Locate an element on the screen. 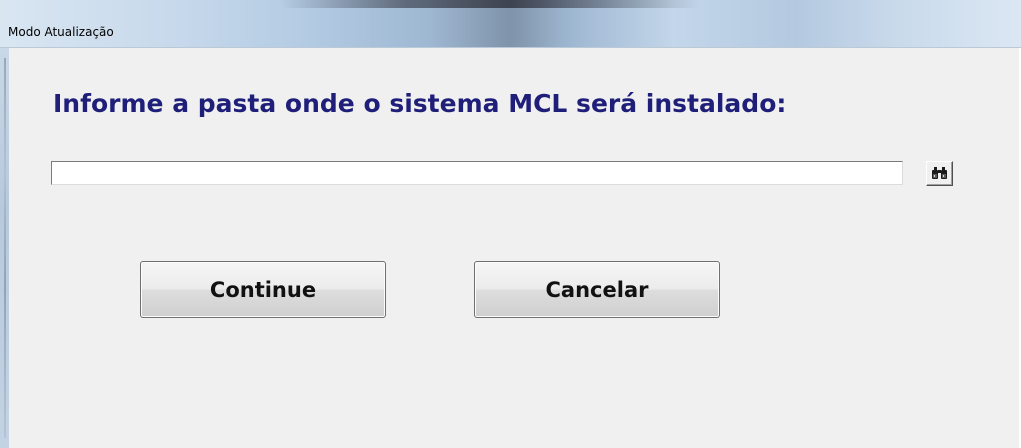 This screenshot has width=1021, height=448. binoculars-icon is located at coordinates (939, 173).